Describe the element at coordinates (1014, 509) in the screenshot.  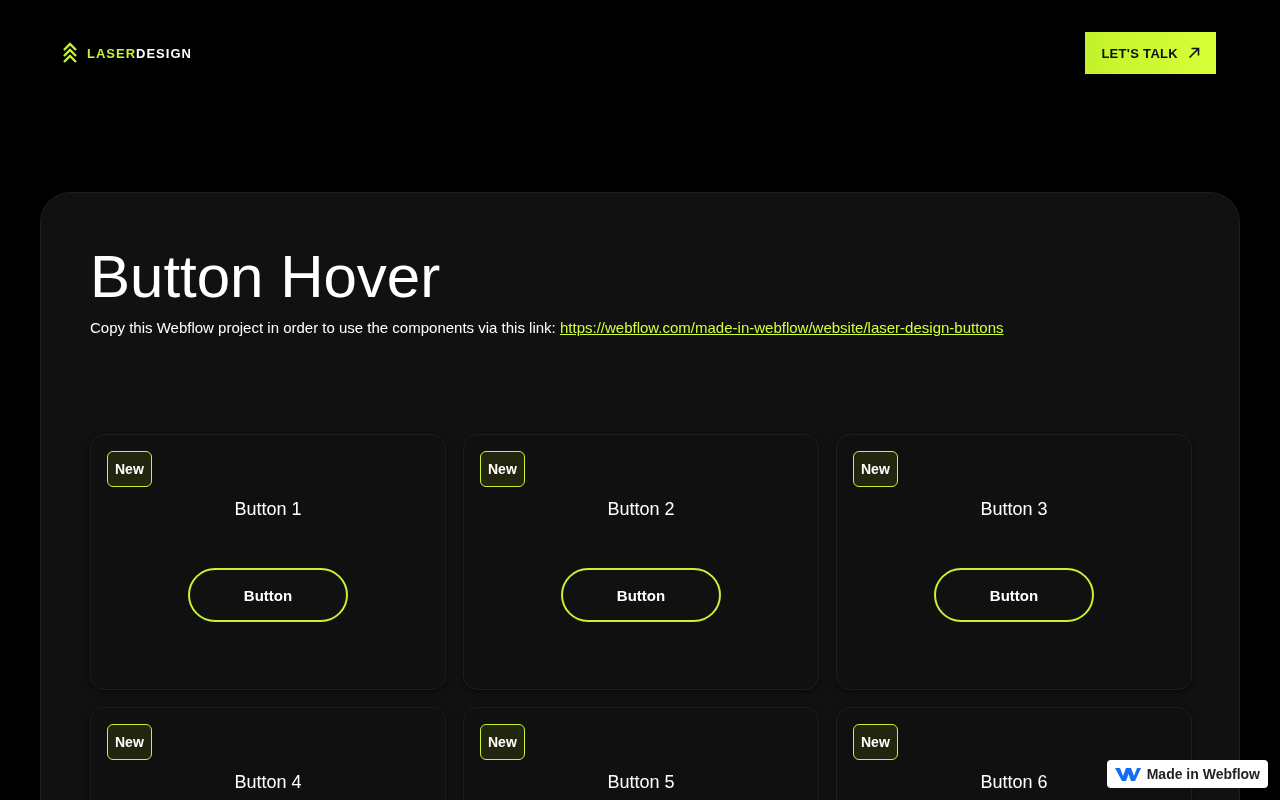
I see `card-title: Button 3` at that location.